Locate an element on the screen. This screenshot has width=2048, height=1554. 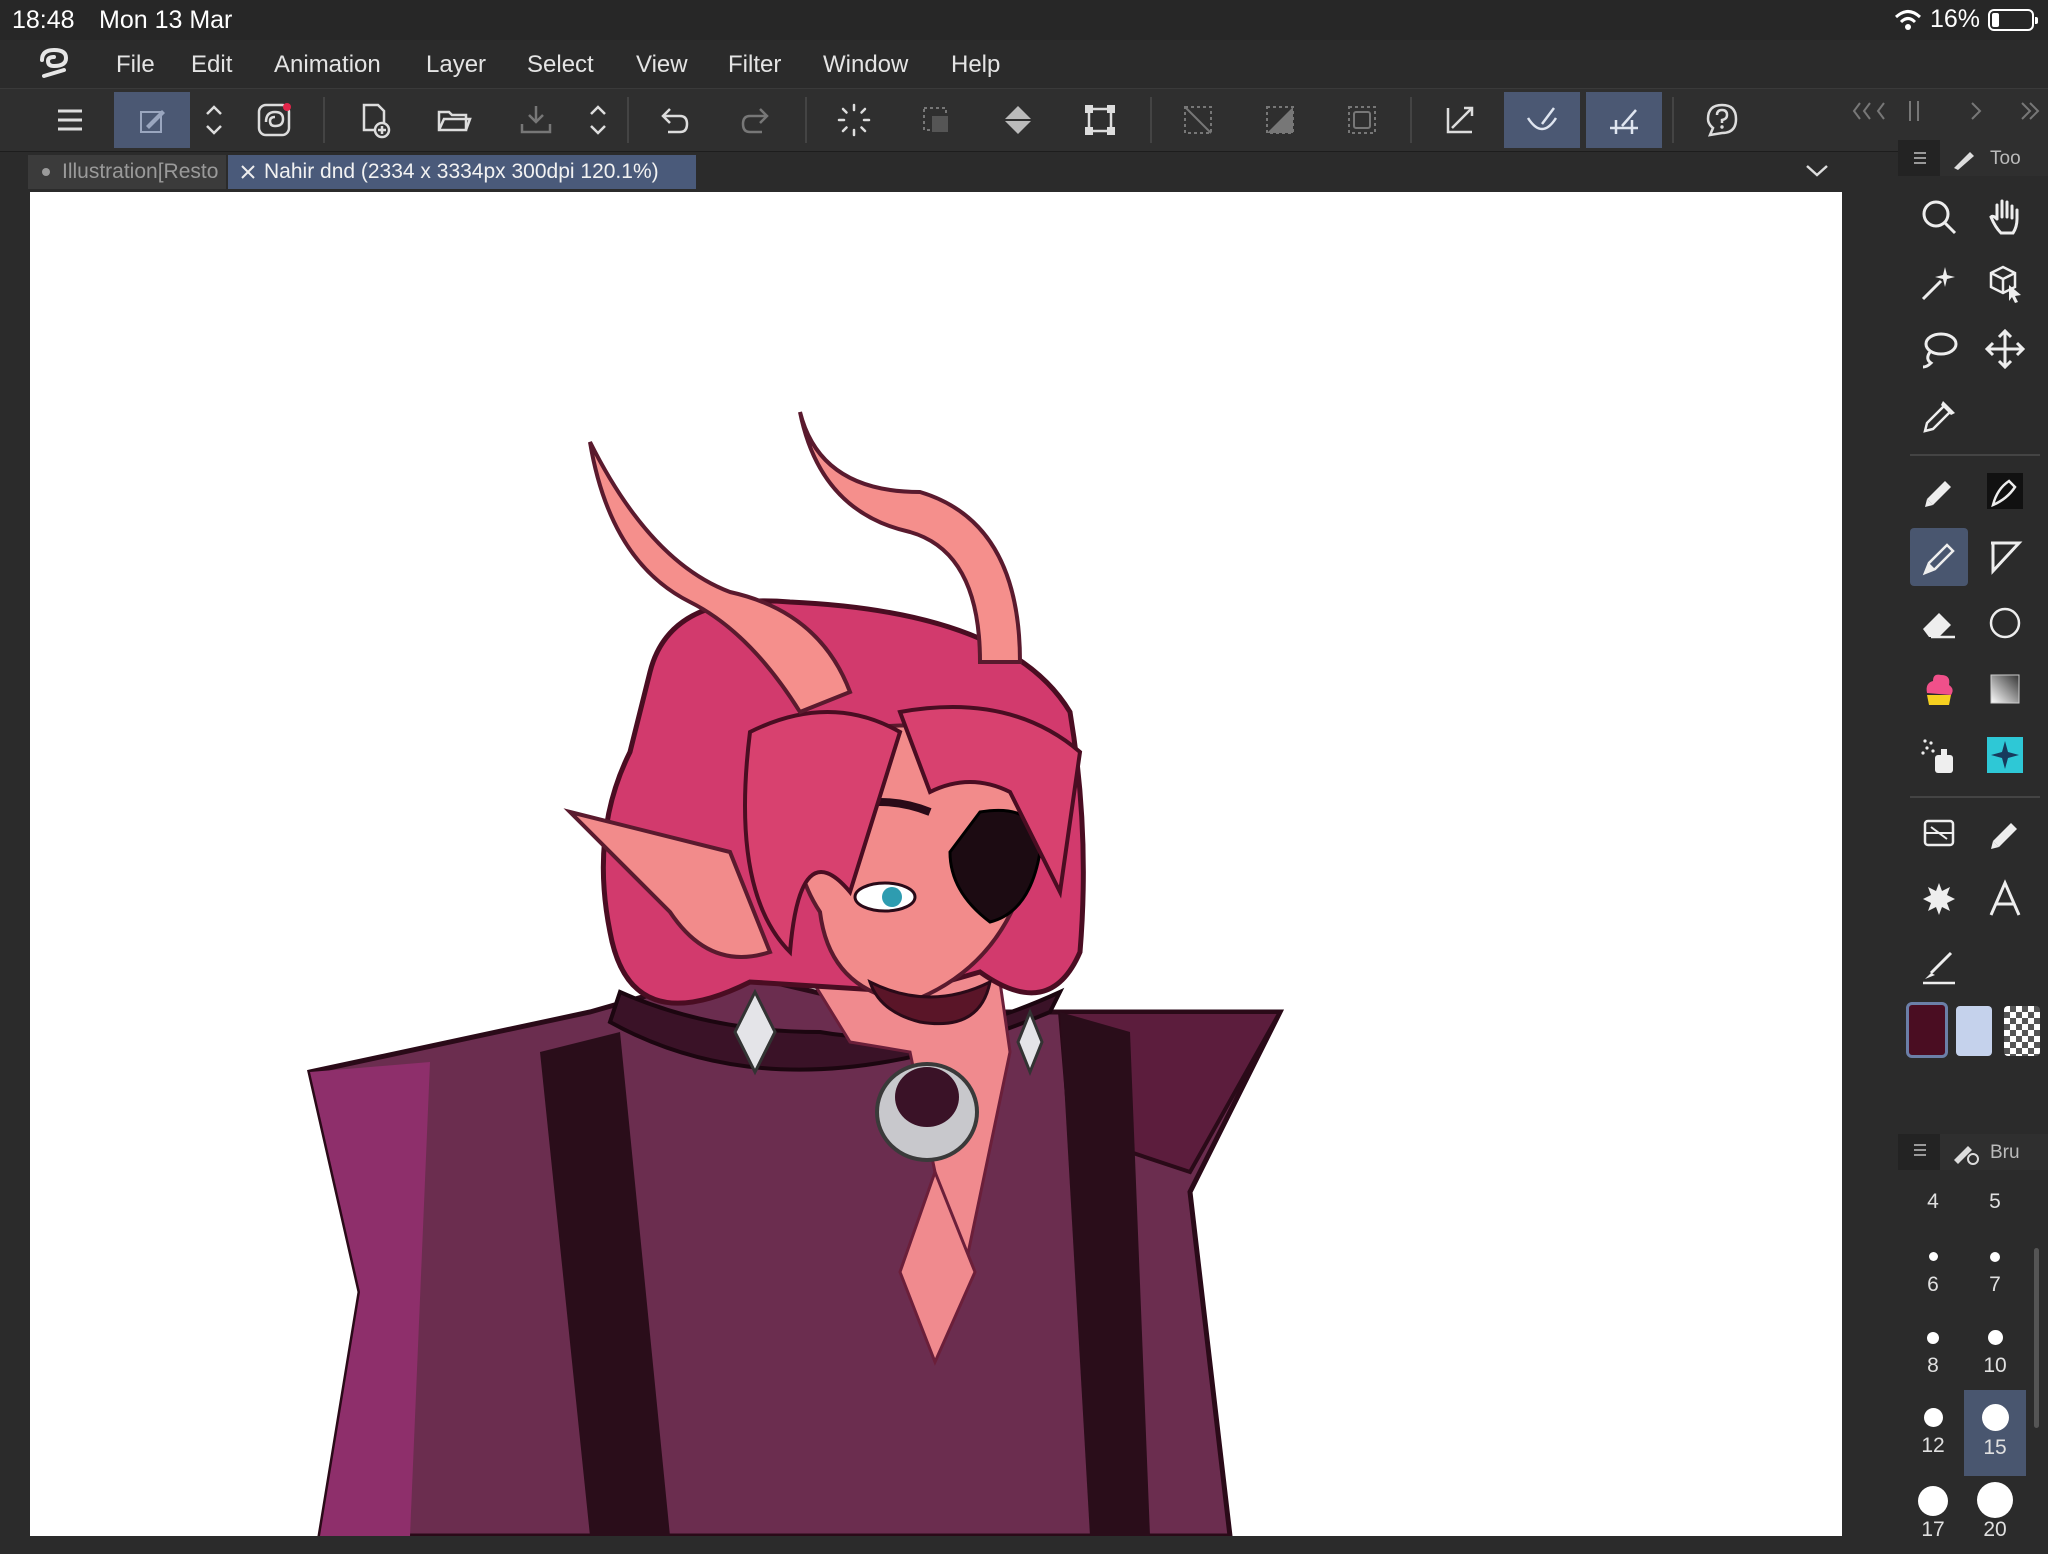
eraser-icon is located at coordinates (1939, 626).